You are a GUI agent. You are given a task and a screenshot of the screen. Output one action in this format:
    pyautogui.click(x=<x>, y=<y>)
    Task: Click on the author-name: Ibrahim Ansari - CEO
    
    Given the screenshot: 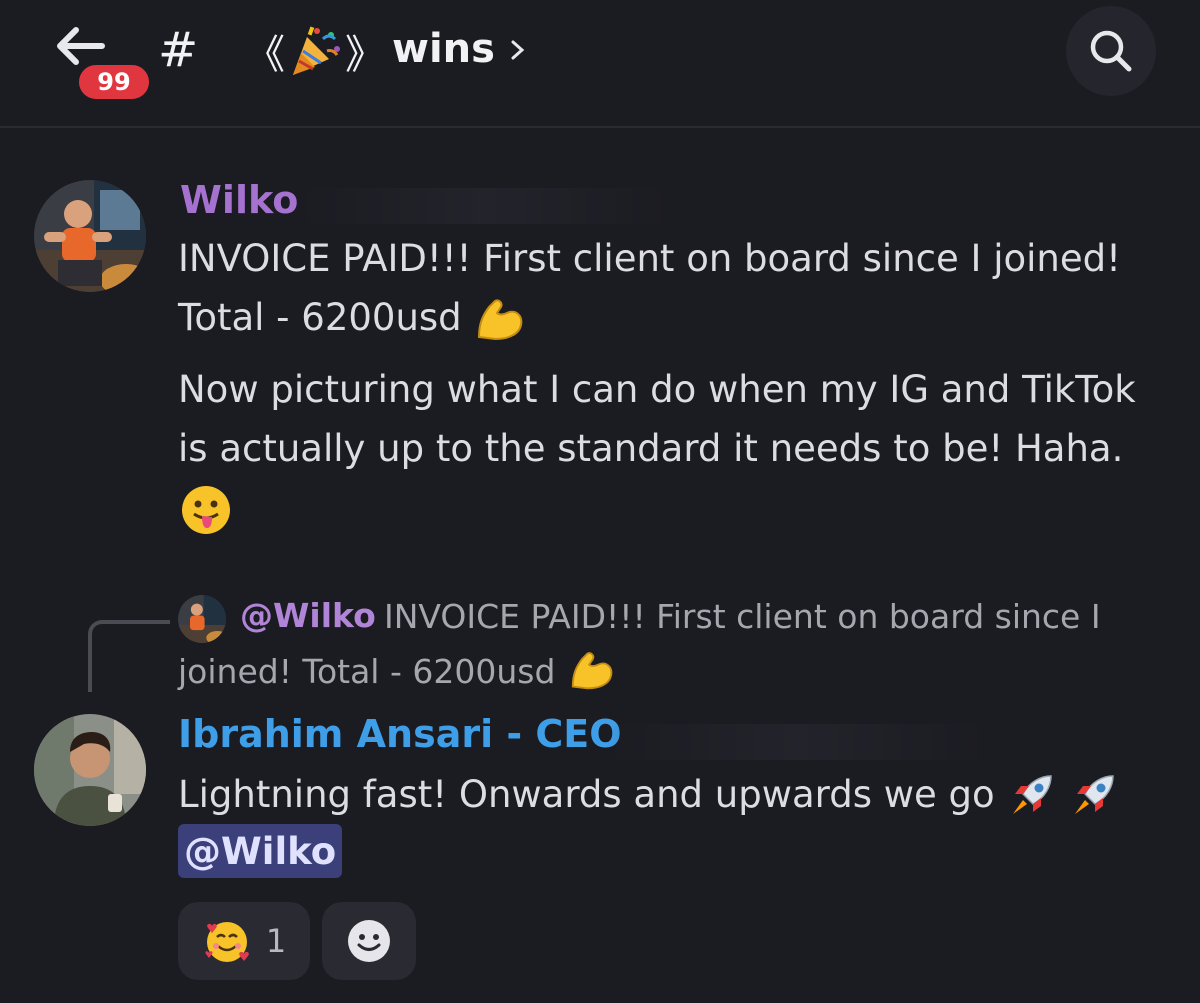 What is the action you would take?
    pyautogui.click(x=400, y=734)
    